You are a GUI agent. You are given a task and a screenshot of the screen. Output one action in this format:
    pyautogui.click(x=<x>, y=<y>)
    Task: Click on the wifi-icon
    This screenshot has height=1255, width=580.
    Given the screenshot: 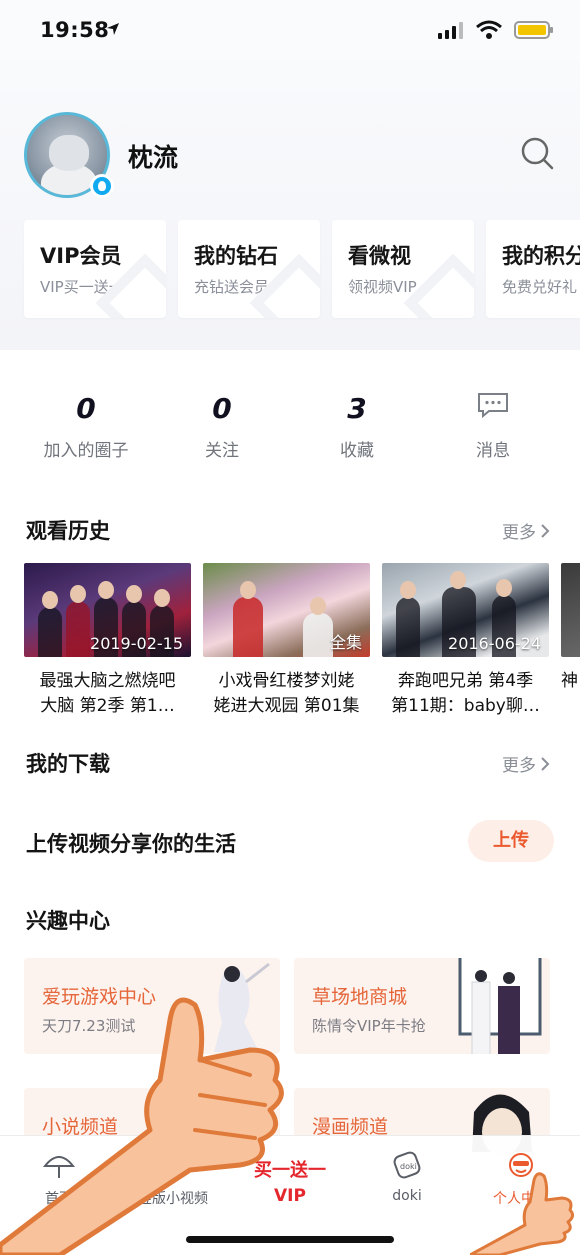 What is the action you would take?
    pyautogui.click(x=489, y=29)
    